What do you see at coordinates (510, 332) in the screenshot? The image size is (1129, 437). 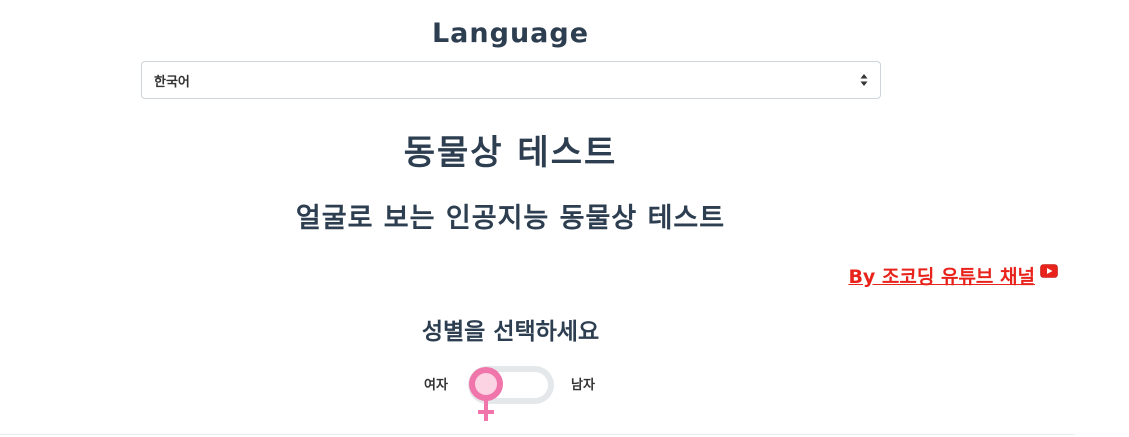 I see `gender-prompt: 성별을 선택하세요` at bounding box center [510, 332].